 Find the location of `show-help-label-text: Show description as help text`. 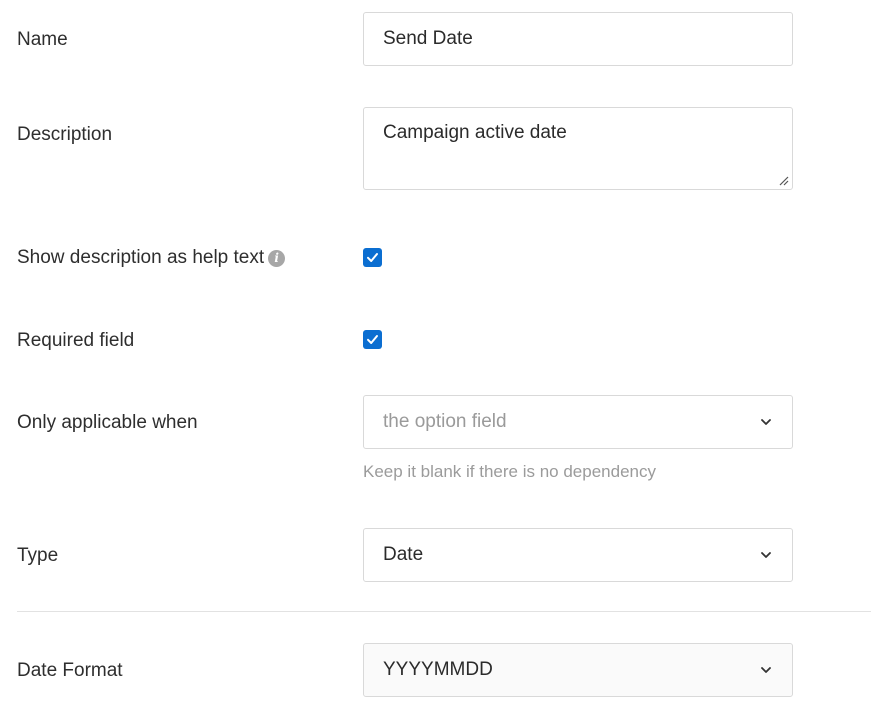

show-help-label-text: Show description as help text is located at coordinates (141, 257).